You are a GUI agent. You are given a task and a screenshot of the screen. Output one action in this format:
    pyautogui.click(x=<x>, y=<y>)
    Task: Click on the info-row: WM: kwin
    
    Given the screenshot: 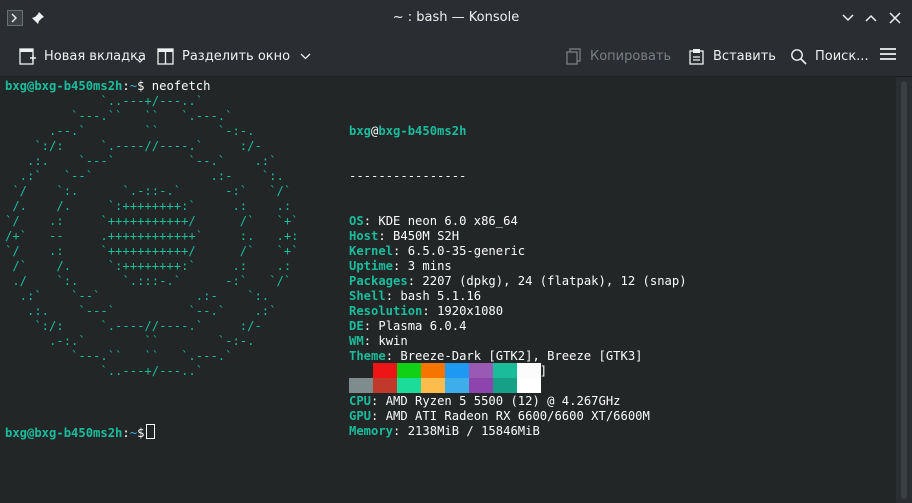 What is the action you would take?
    pyautogui.click(x=518, y=341)
    